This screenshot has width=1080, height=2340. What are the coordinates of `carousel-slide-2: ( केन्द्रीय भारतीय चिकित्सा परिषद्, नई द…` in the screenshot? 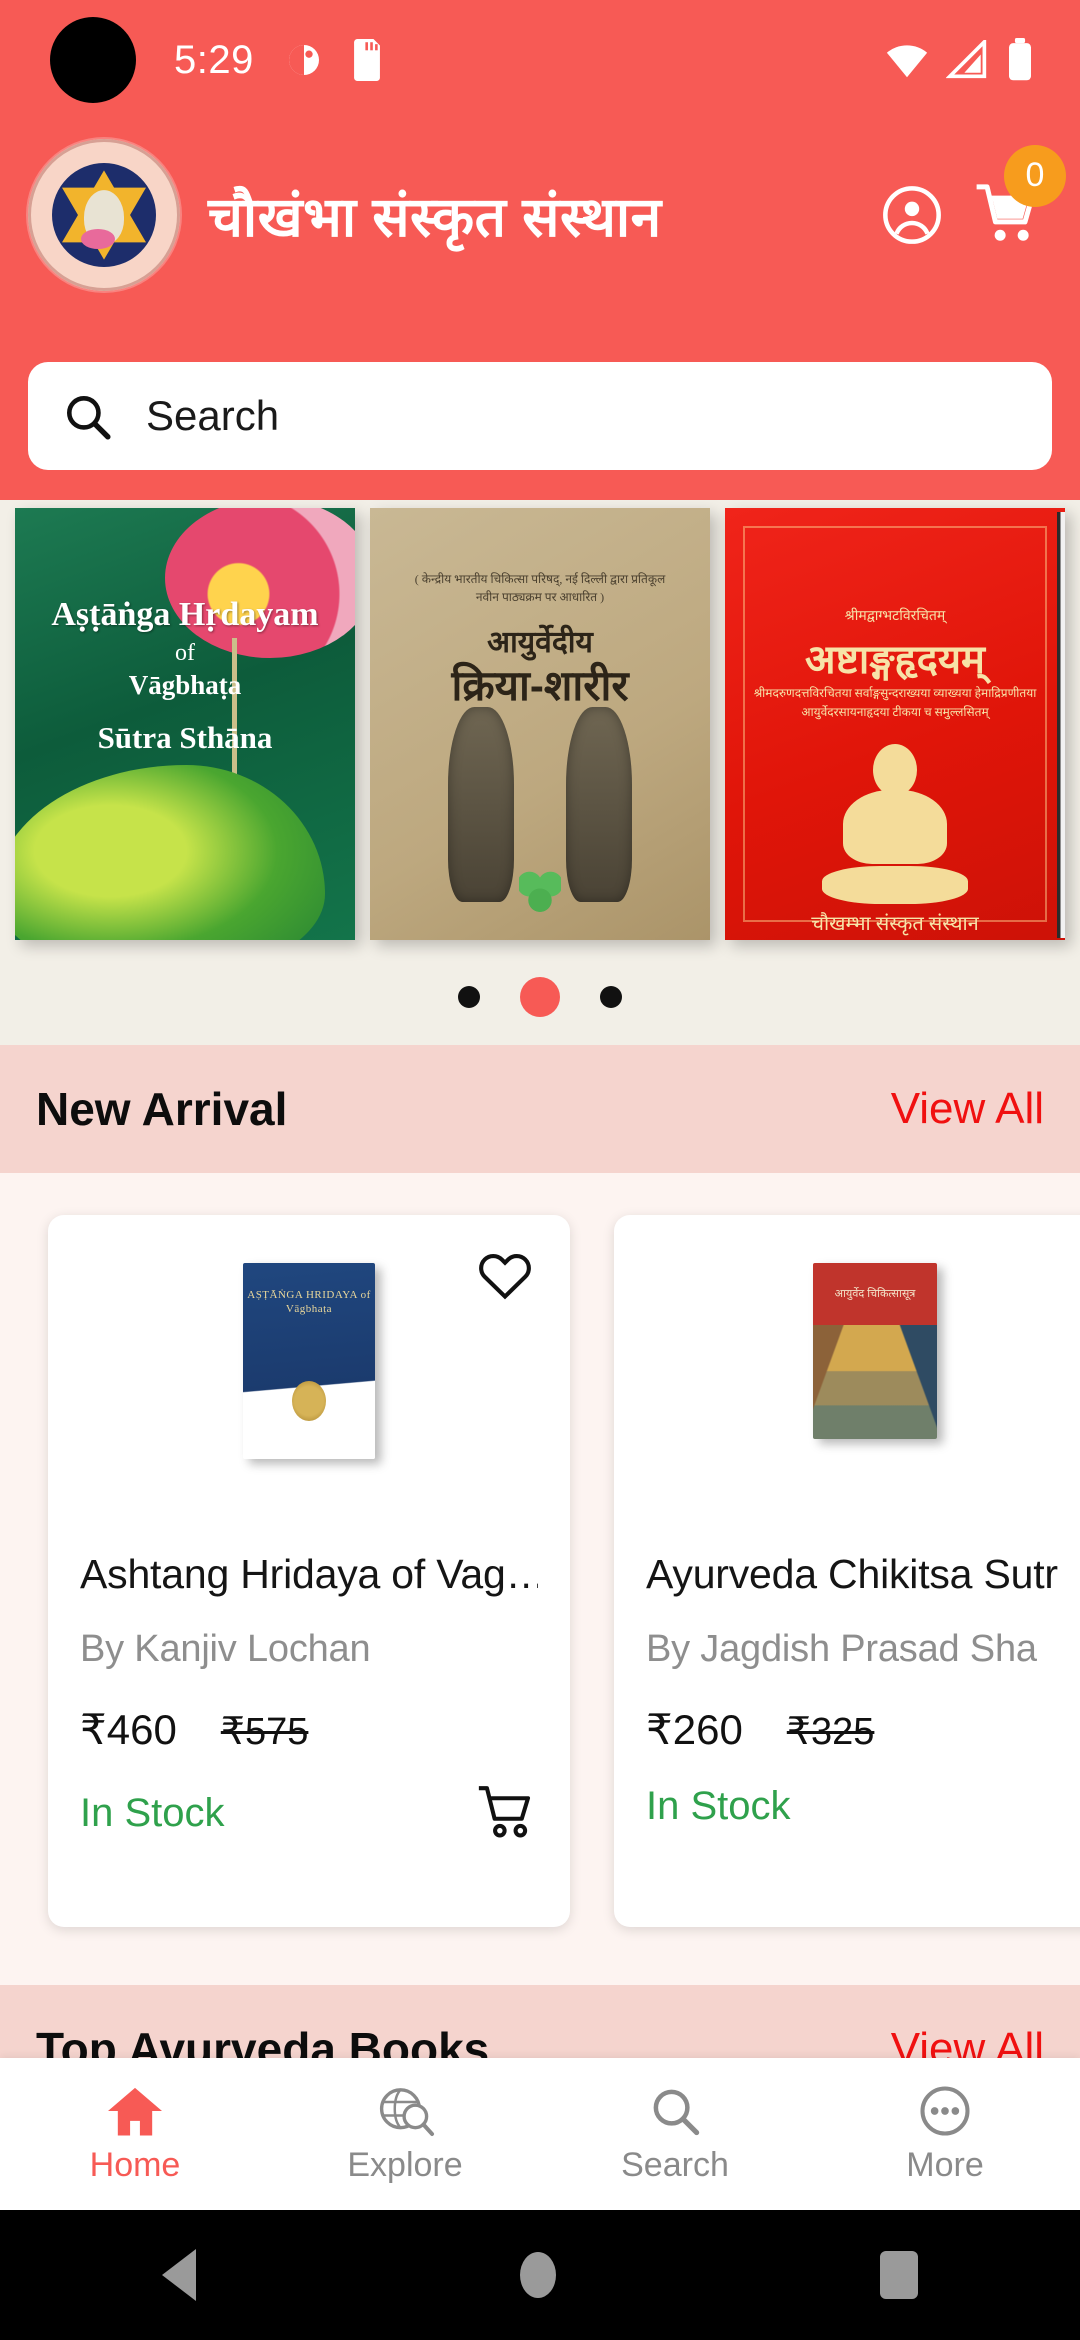 It's located at (540, 724).